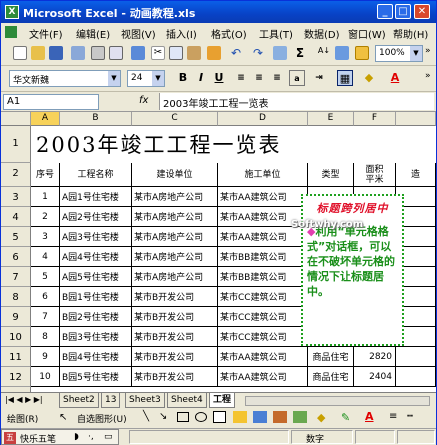 The height and width of the screenshot is (445, 437). What do you see at coordinates (16, 377) in the screenshot?
I see `row-header-12: 12` at bounding box center [16, 377].